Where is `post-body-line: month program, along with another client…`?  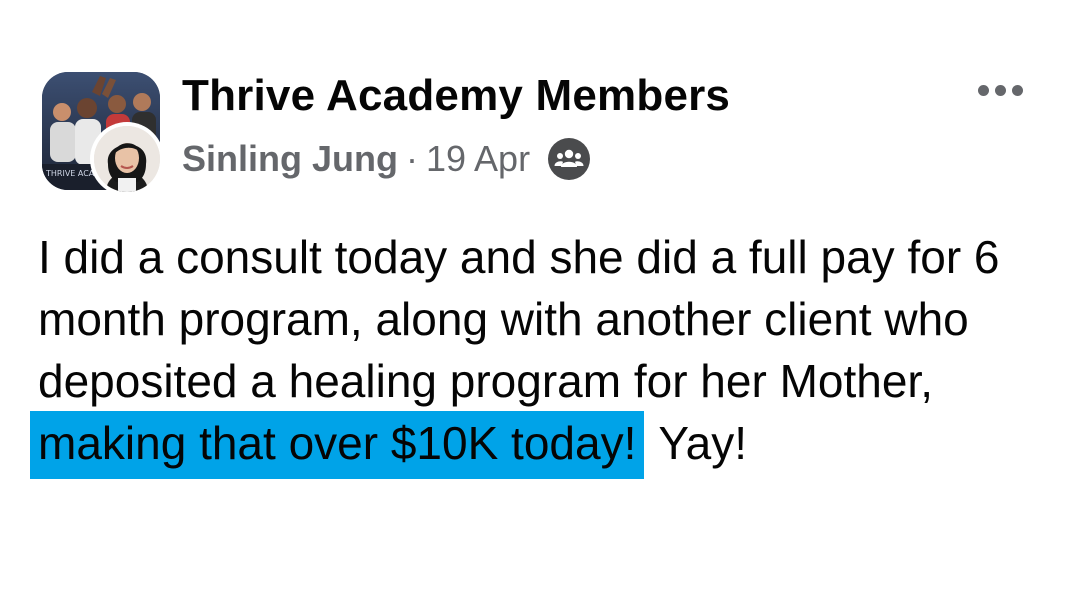 post-body-line: month program, along with another client… is located at coordinates (503, 319).